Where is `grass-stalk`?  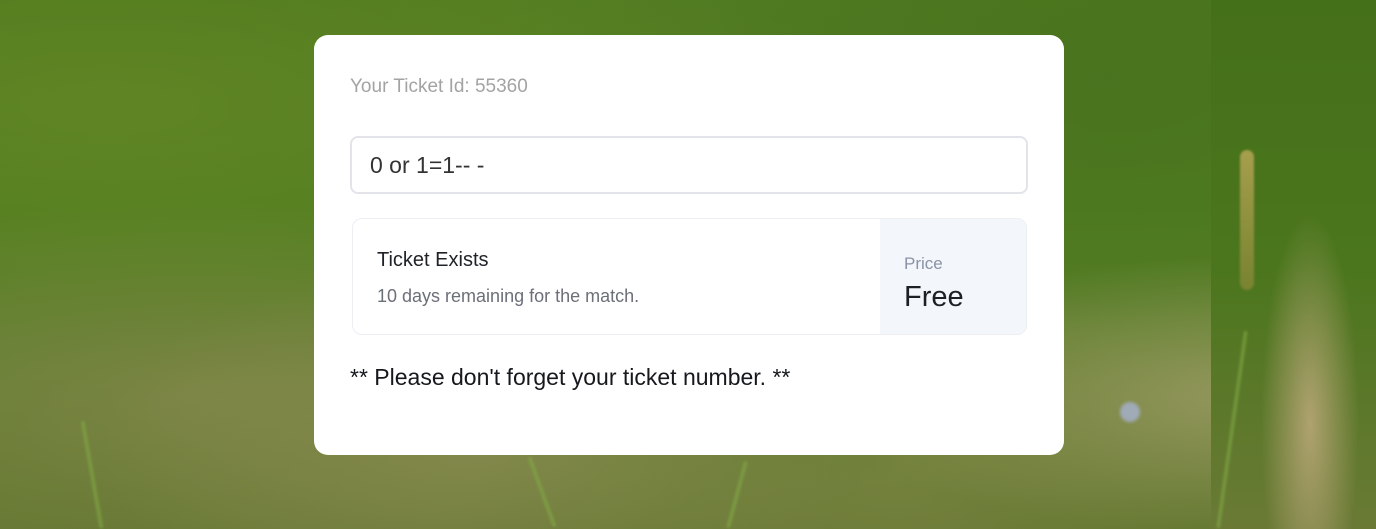
grass-stalk is located at coordinates (1247, 220).